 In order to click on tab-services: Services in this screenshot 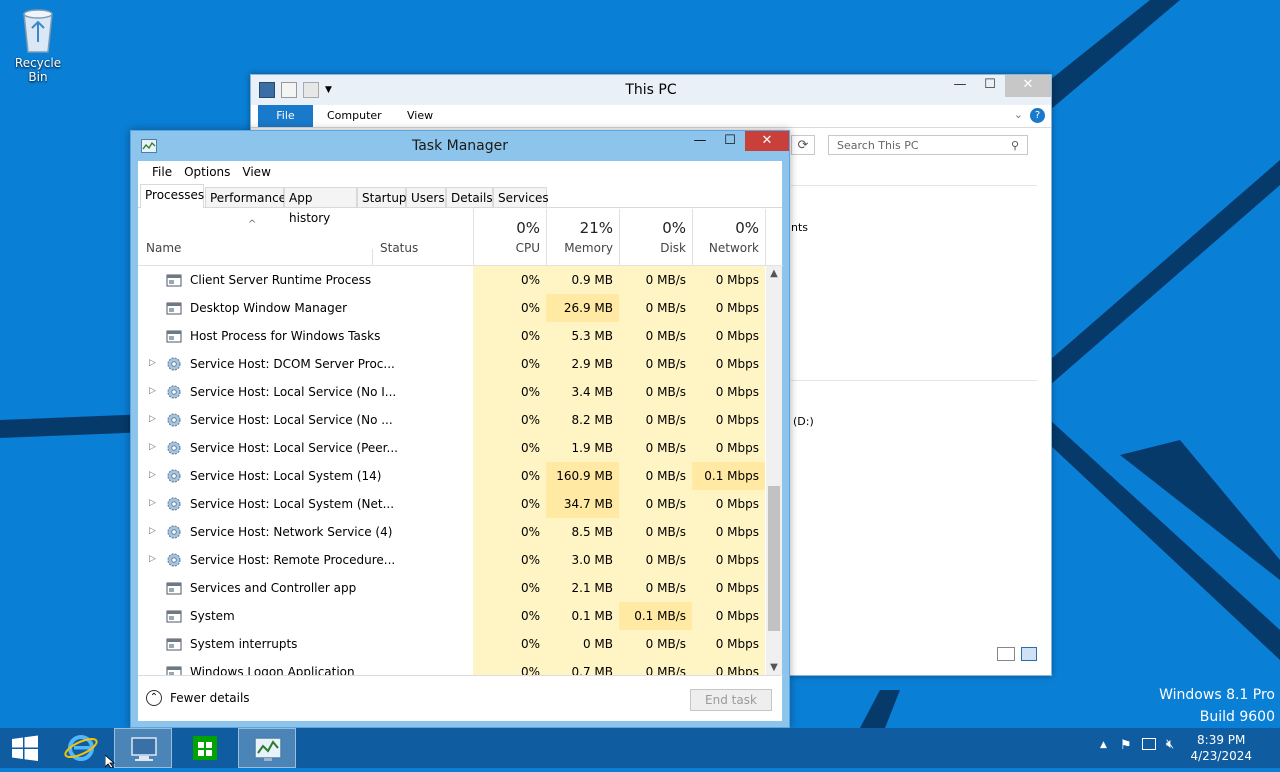, I will do `click(521, 197)`.